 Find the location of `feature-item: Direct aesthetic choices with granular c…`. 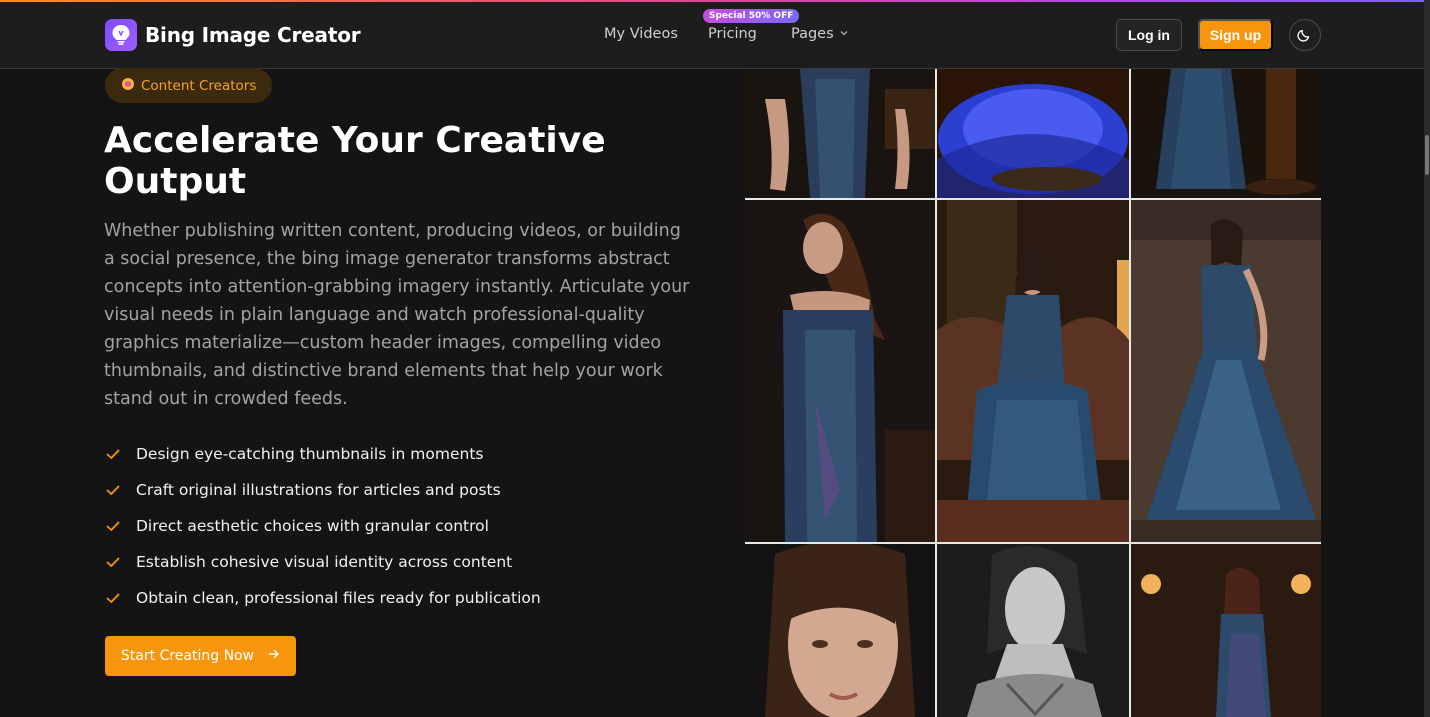

feature-item: Direct aesthetic choices with granular c… is located at coordinates (323, 526).